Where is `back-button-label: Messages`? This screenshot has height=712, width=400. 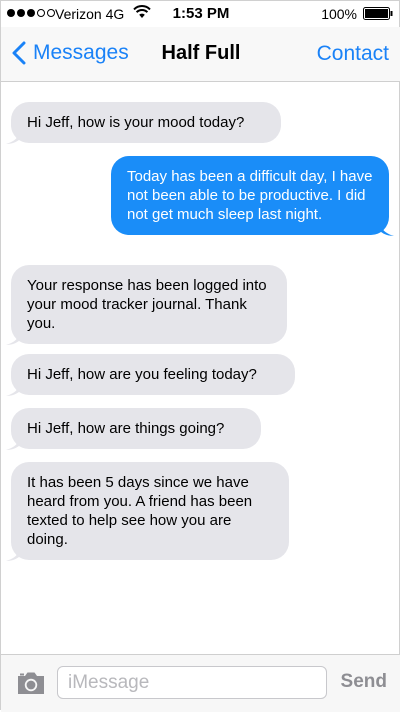 back-button-label: Messages is located at coordinates (81, 52).